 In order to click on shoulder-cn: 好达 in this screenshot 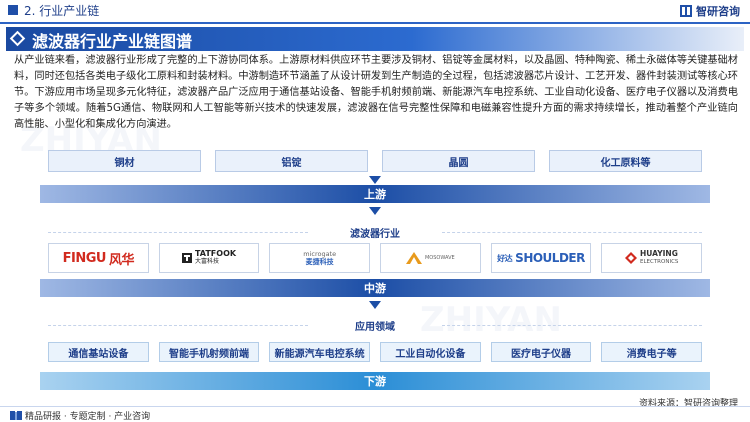, I will do `click(505, 258)`.